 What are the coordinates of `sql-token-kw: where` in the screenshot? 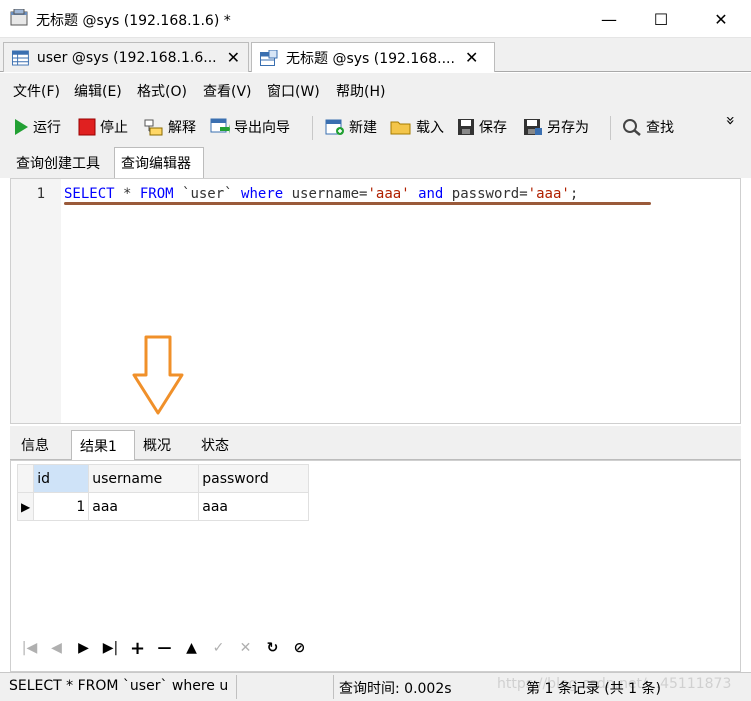 It's located at (262, 194).